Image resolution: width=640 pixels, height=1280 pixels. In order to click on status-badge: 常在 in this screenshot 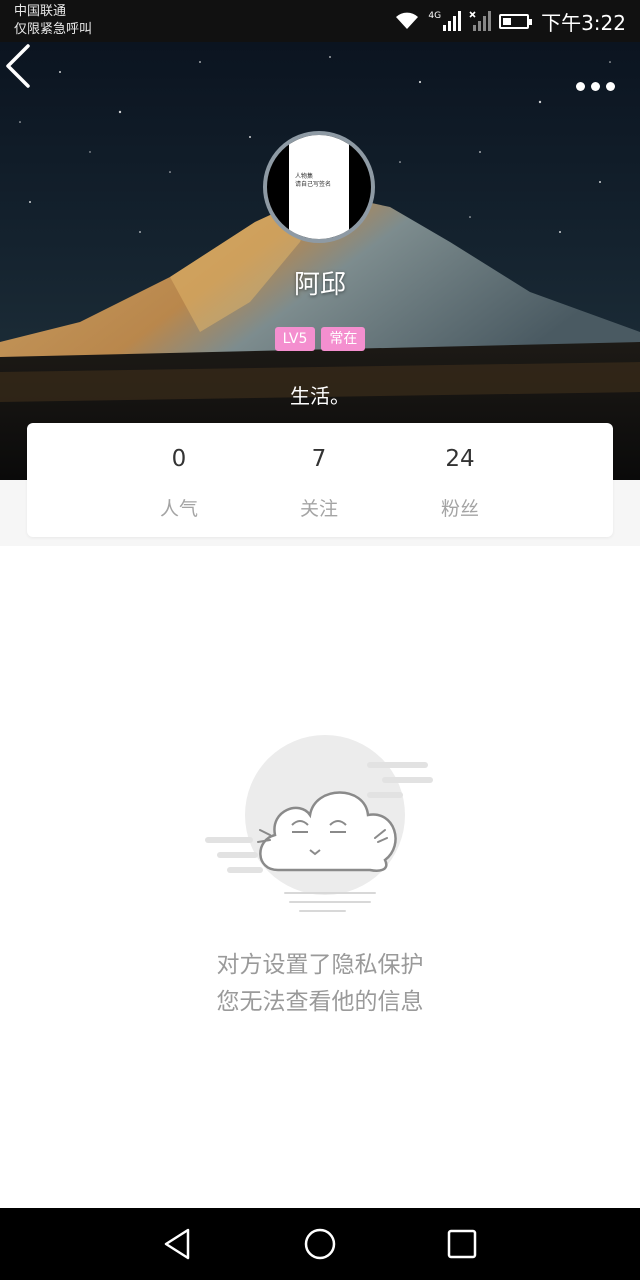, I will do `click(343, 339)`.